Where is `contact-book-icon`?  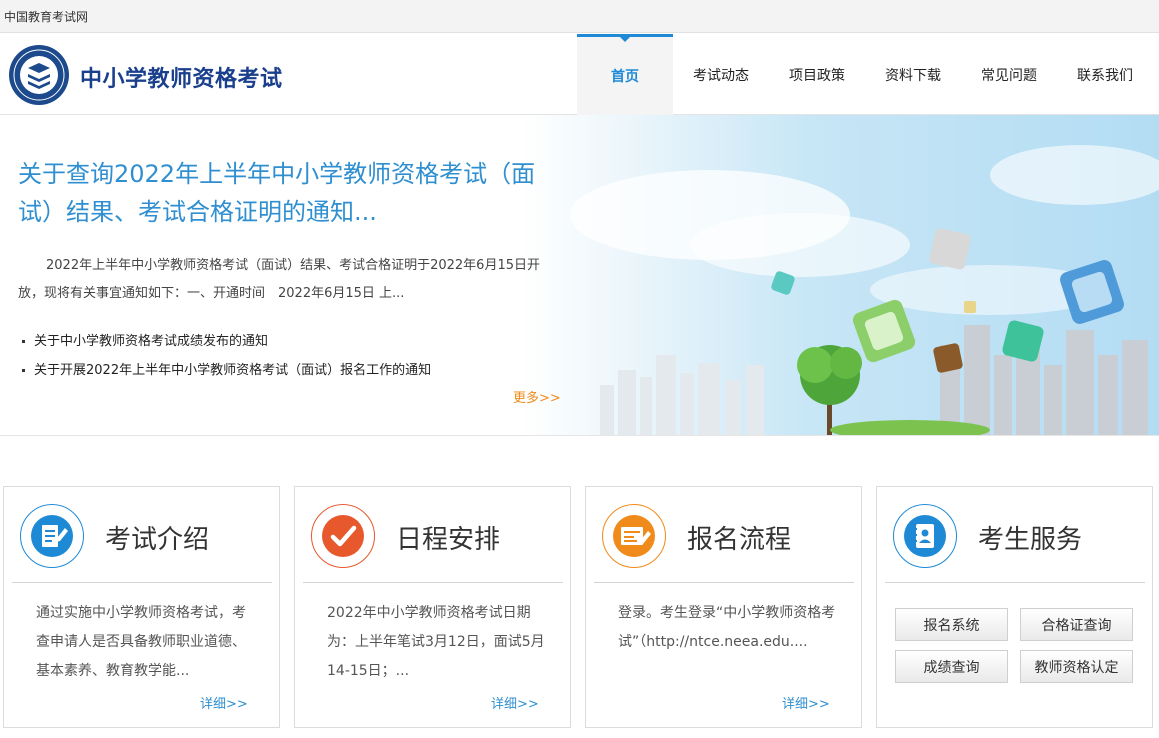 contact-book-icon is located at coordinates (925, 536).